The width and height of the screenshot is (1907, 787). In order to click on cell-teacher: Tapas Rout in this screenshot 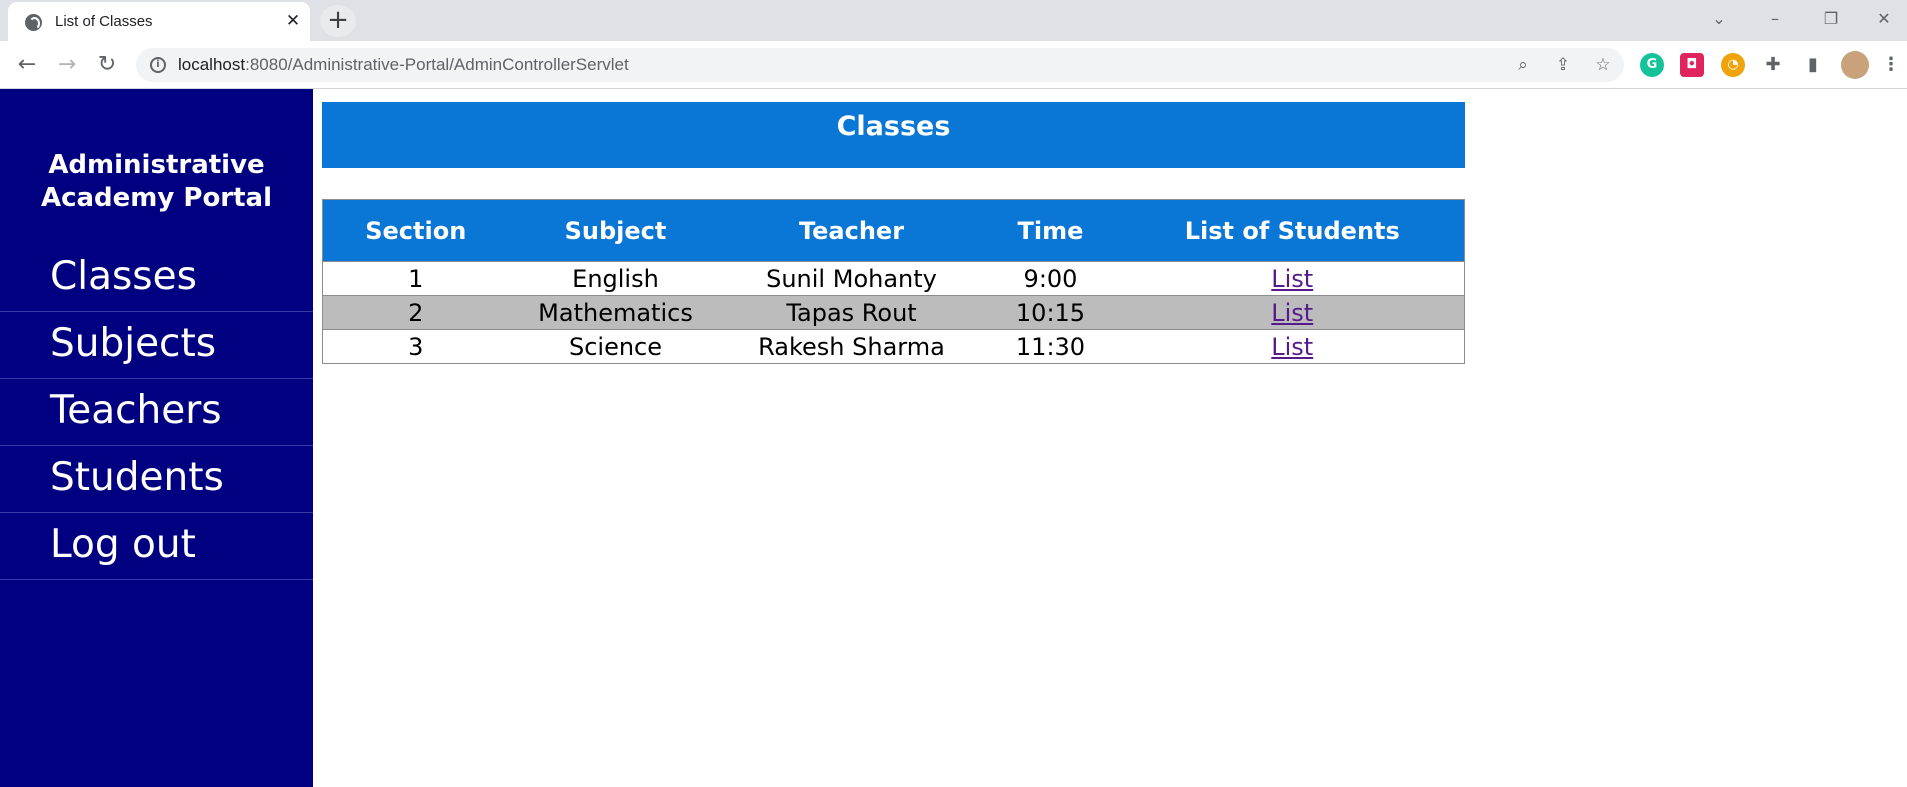, I will do `click(851, 312)`.